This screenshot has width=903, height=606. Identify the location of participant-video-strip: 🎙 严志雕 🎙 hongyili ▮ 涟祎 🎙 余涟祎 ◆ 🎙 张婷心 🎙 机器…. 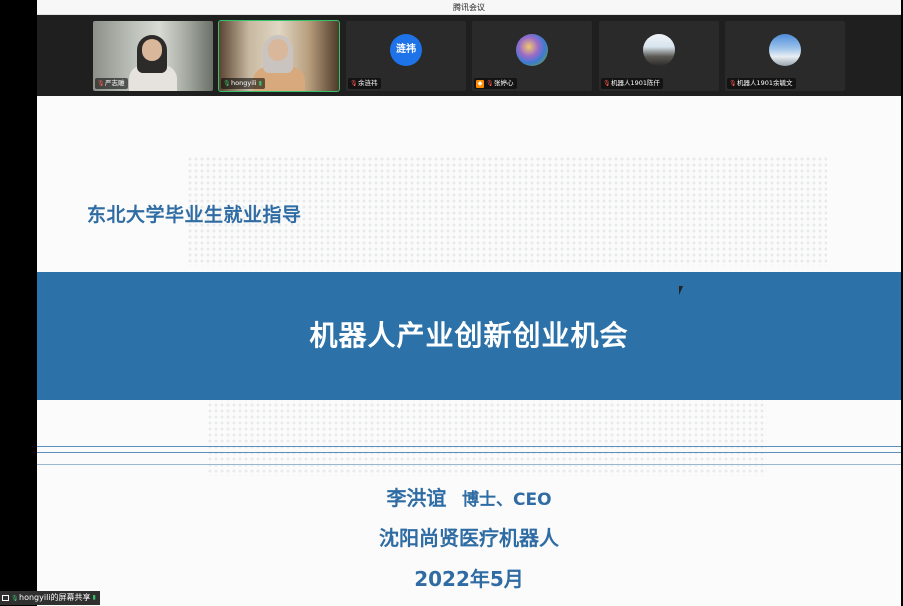
(469, 55).